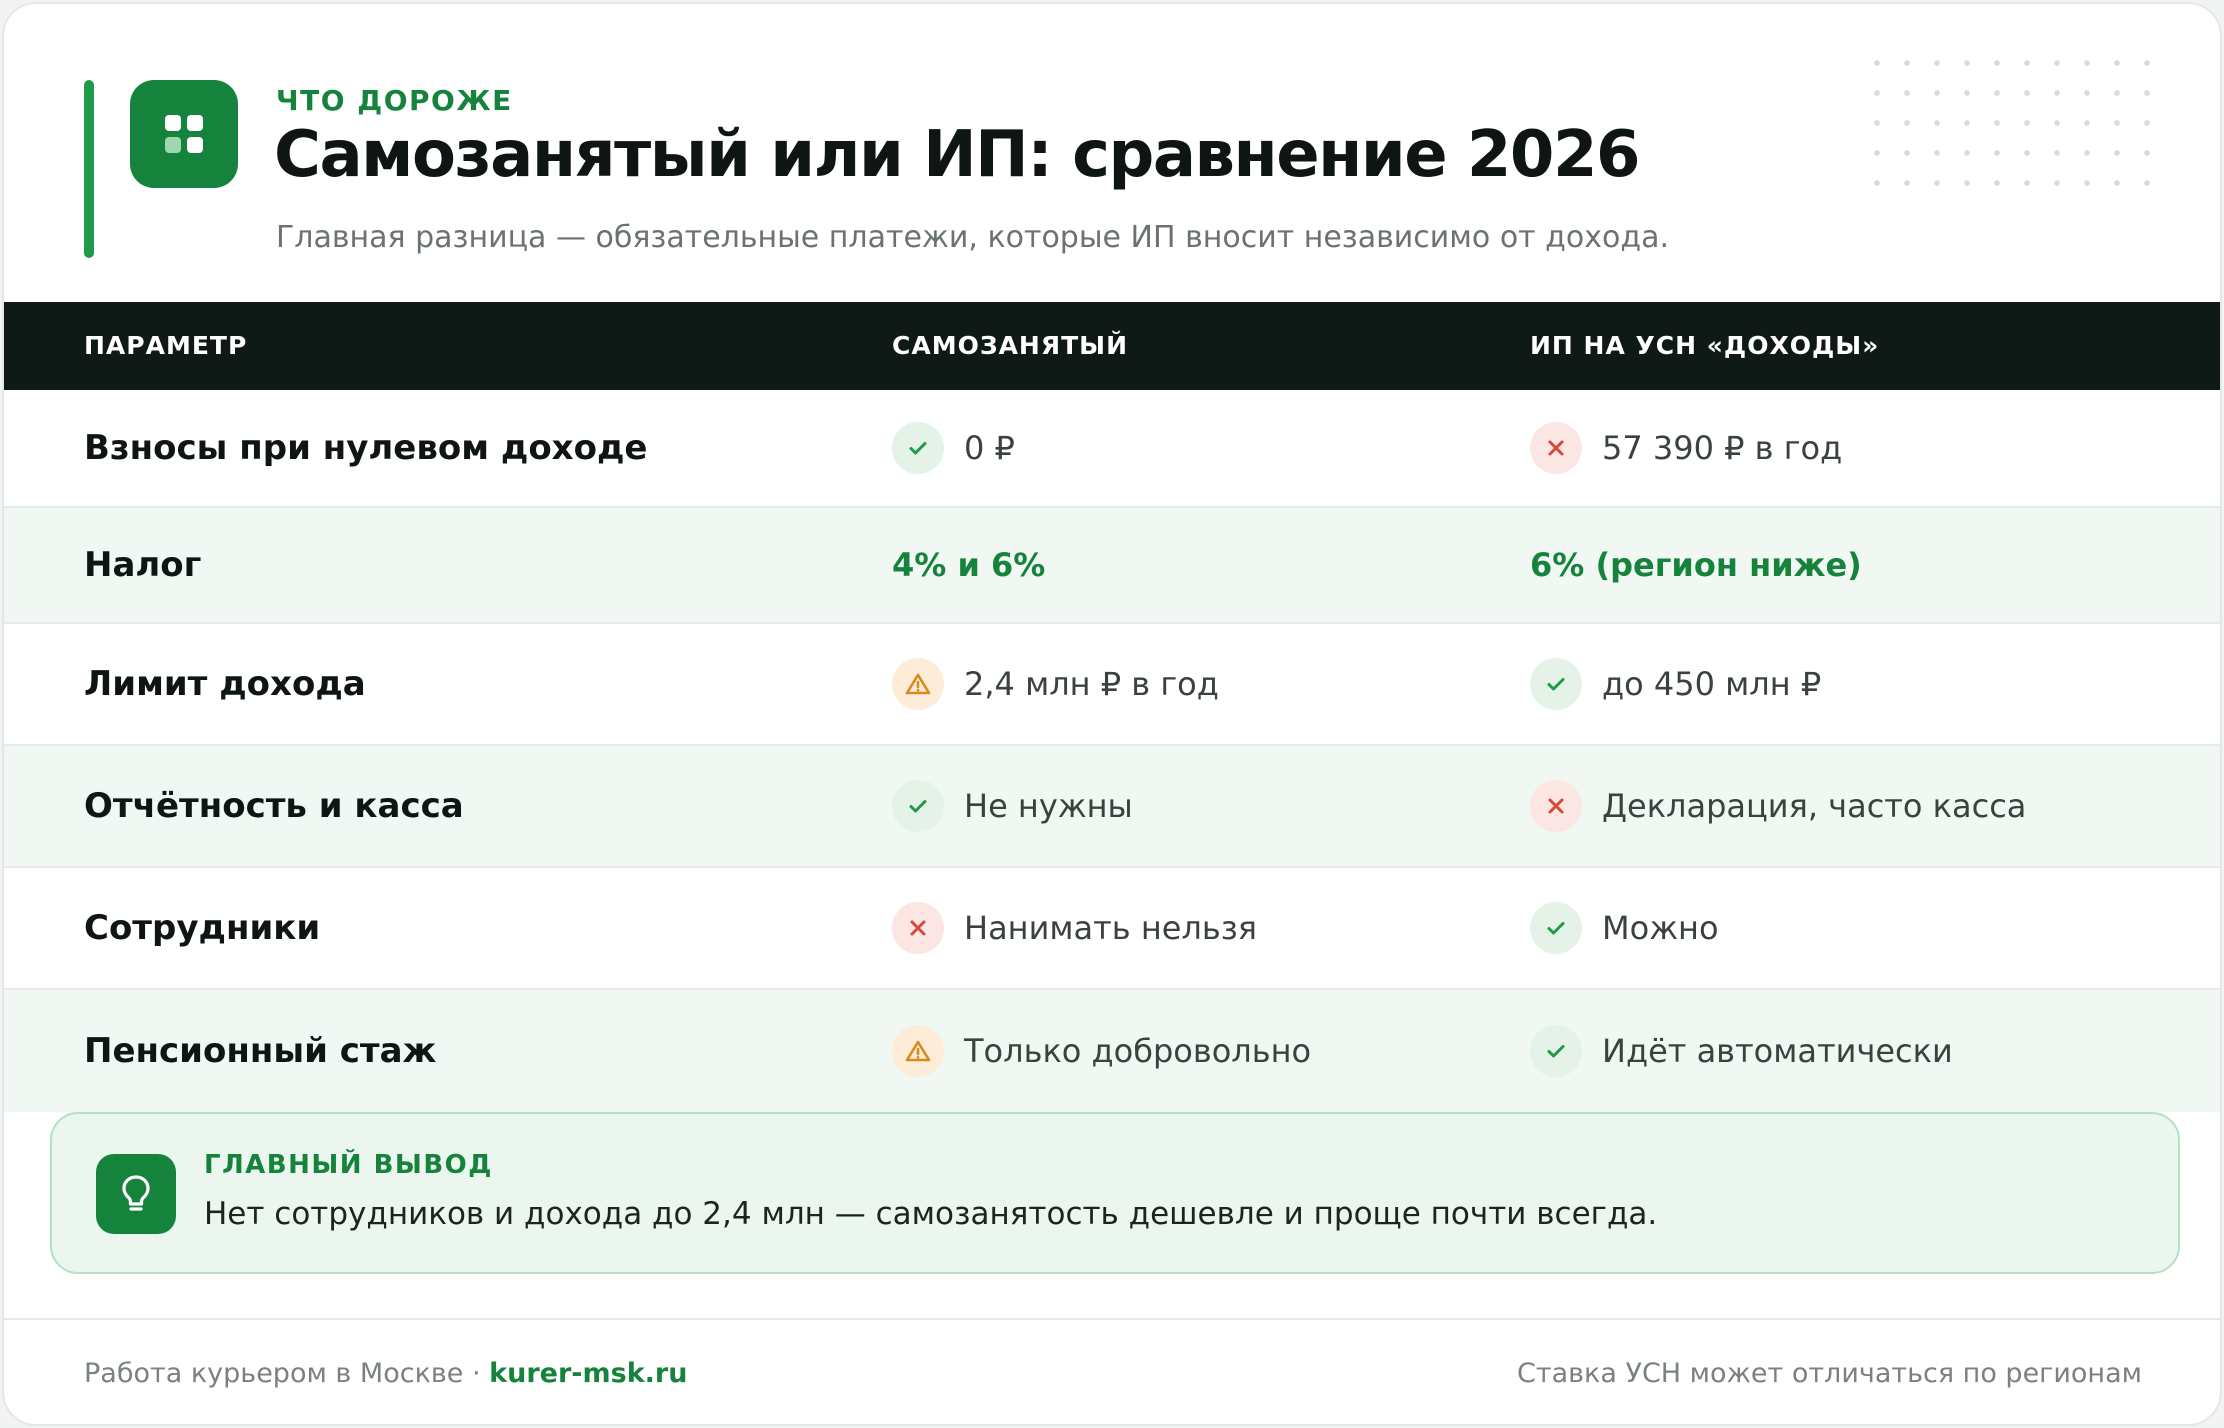 This screenshot has width=2224, height=1428. Describe the element at coordinates (1777, 1051) in the screenshot. I see `ip-cell-text: Идёт автоматически` at that location.